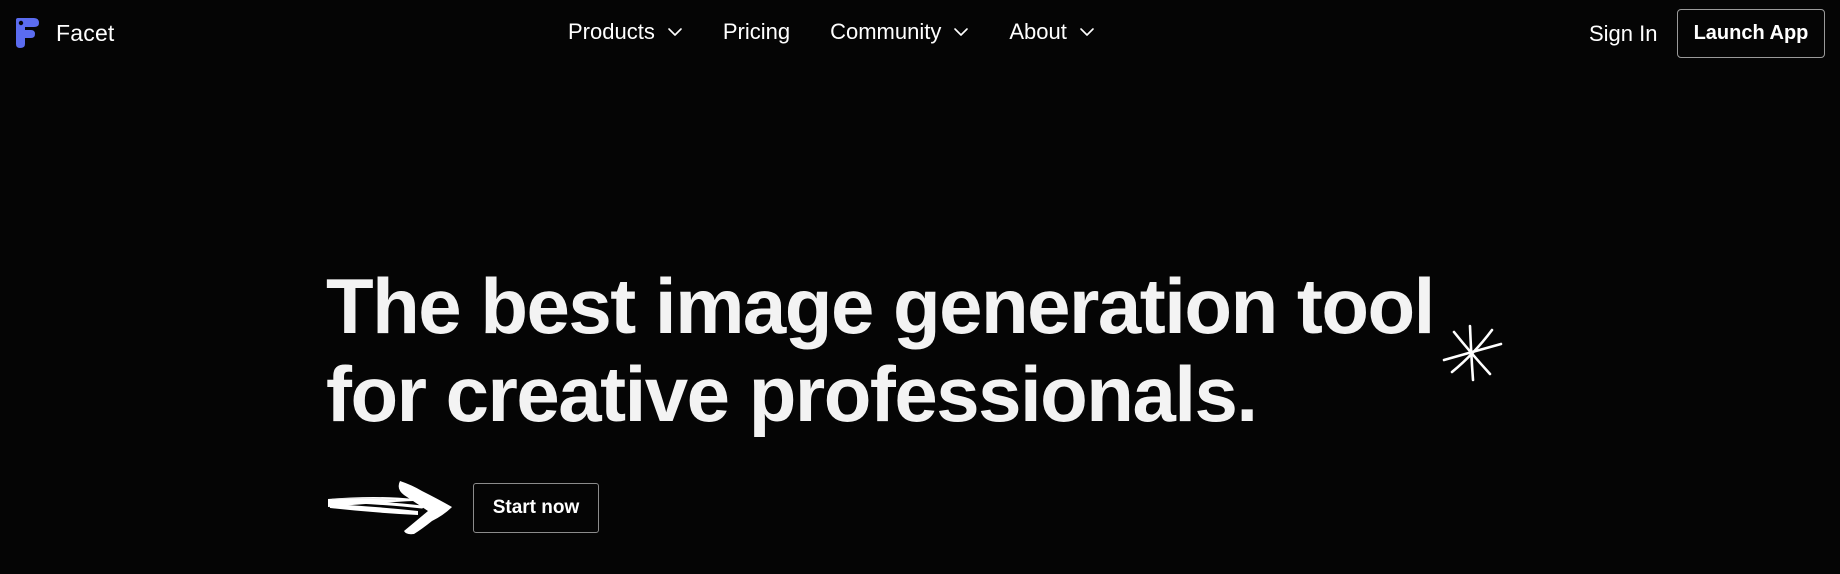  What do you see at coordinates (536, 508) in the screenshot?
I see `start-now-button: Start now` at bounding box center [536, 508].